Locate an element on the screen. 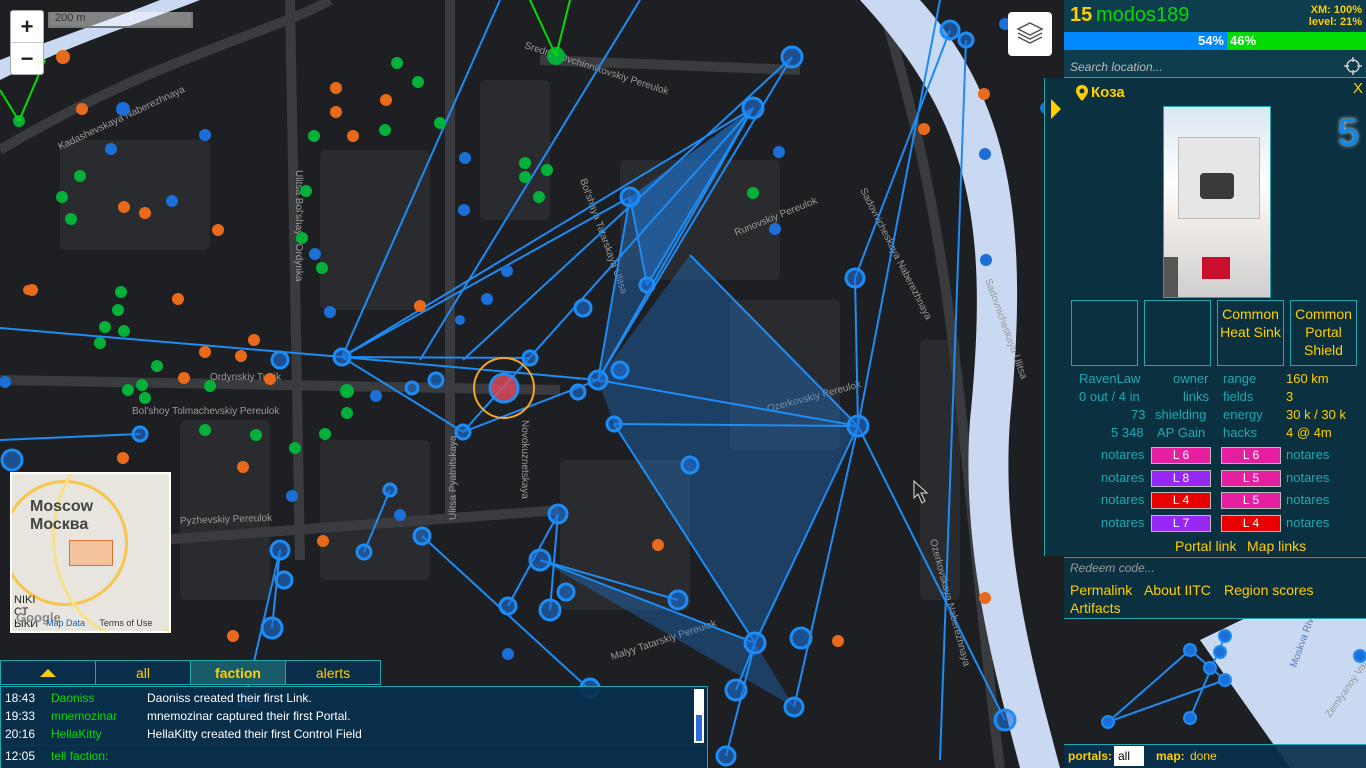 The width and height of the screenshot is (1366, 768). portal-image-sculpture is located at coordinates (1217, 186).